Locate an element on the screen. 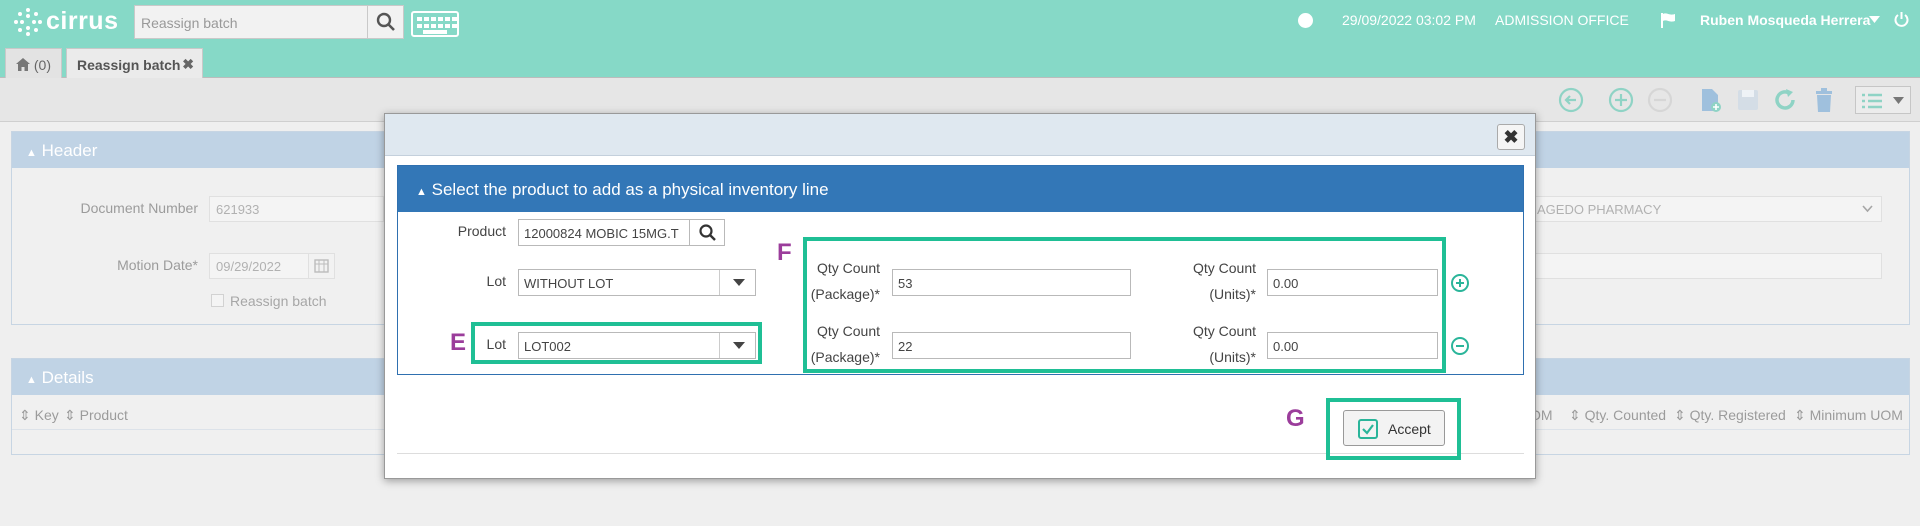  new-document-icon is located at coordinates (1710, 100).